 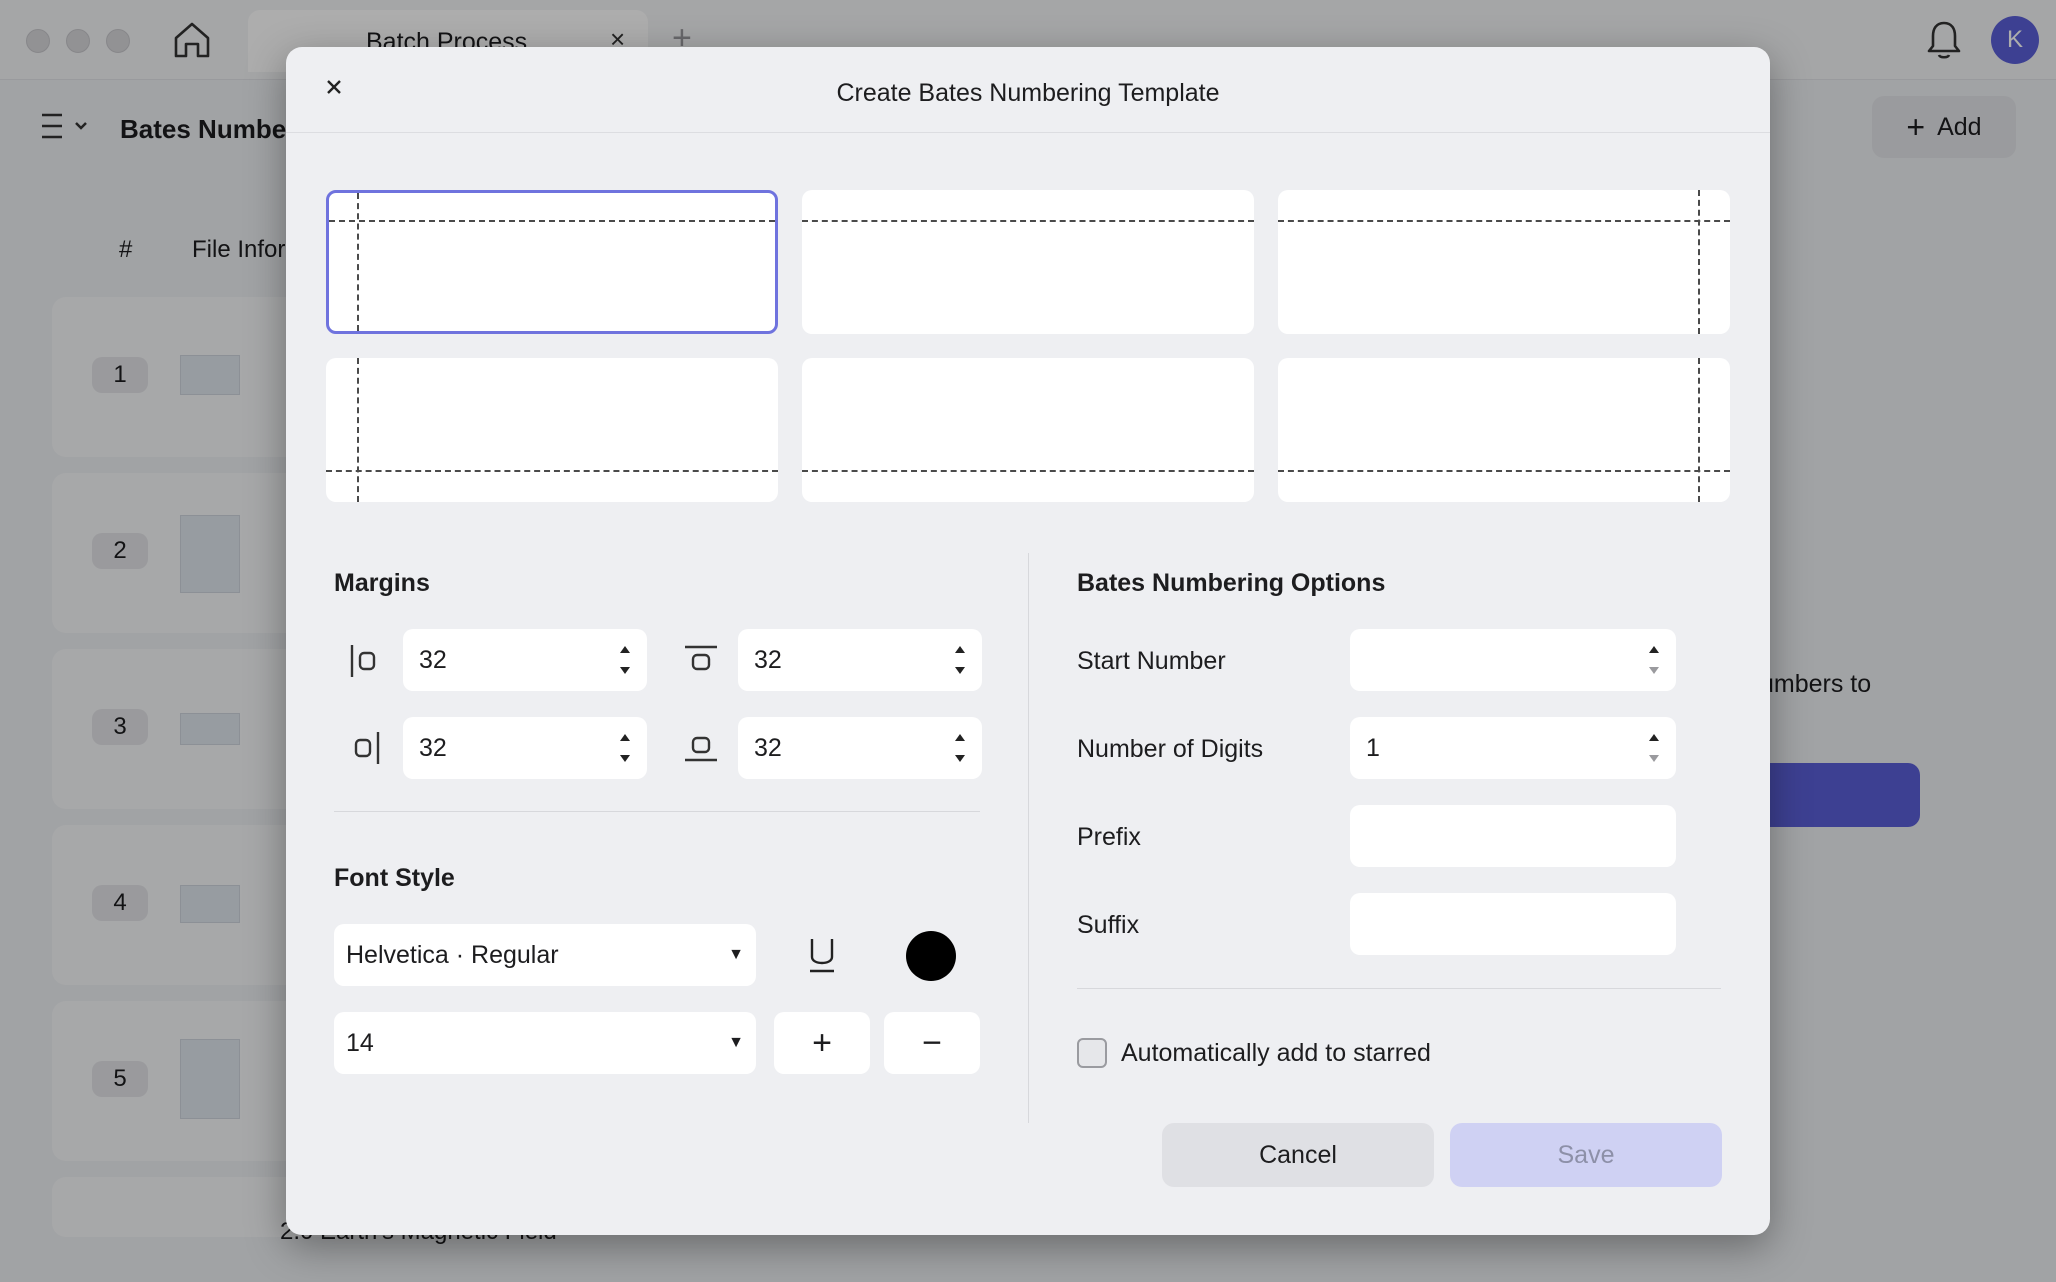 What do you see at coordinates (1109, 837) in the screenshot?
I see `prefix-label: Prefix` at bounding box center [1109, 837].